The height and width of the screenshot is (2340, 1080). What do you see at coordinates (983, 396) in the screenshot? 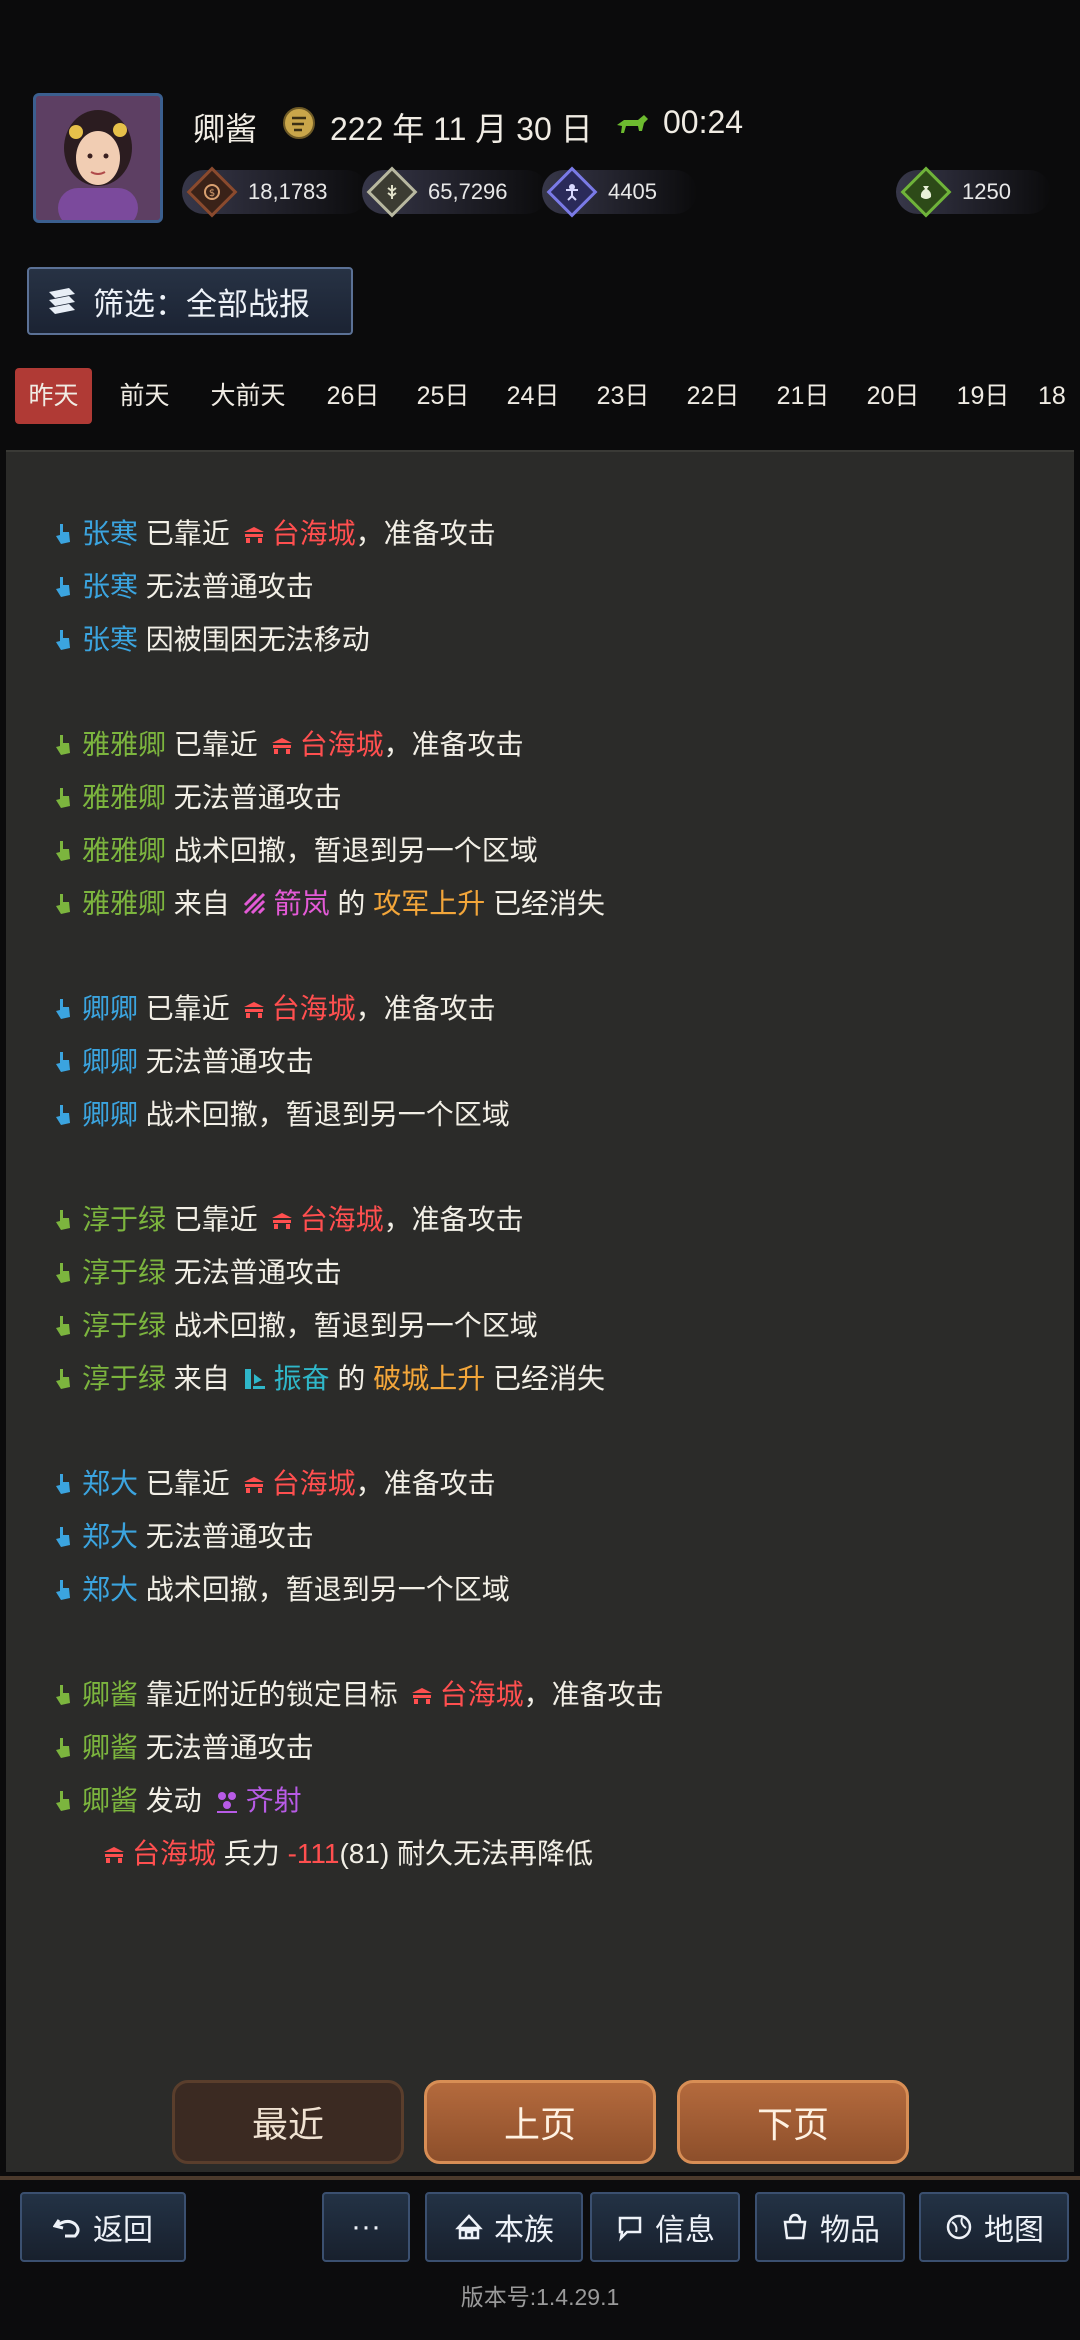
I see `tab-19: 19日` at bounding box center [983, 396].